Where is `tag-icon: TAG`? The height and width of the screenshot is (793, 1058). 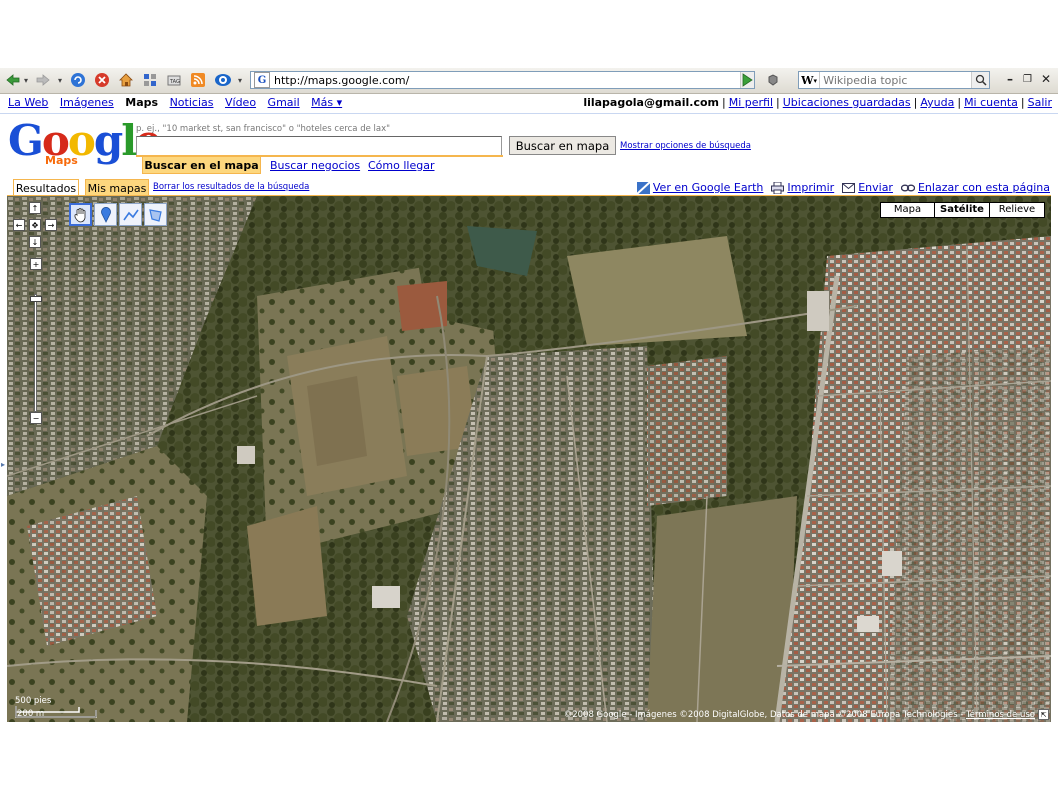
tag-icon: TAG is located at coordinates (174, 80).